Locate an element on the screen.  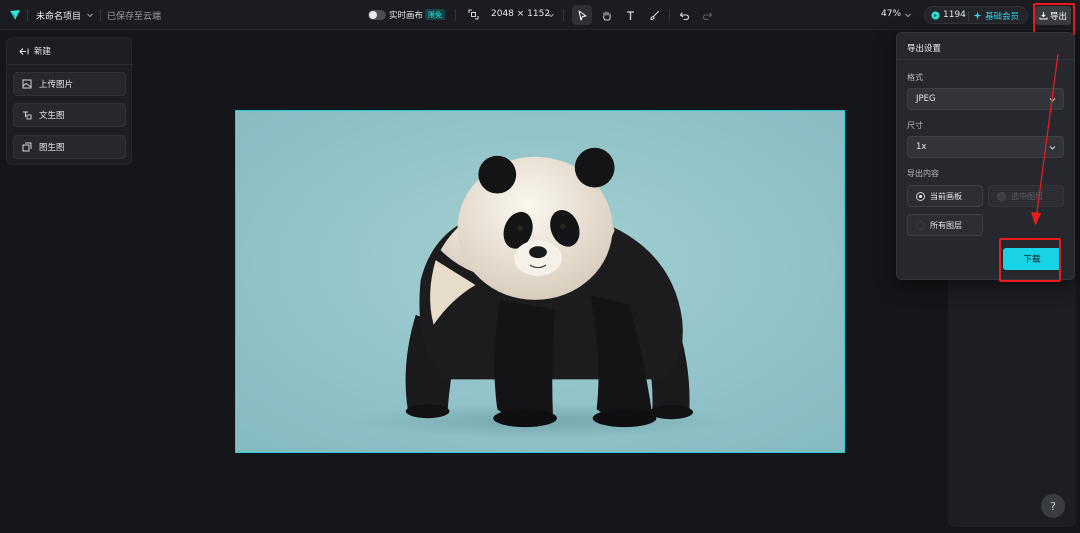
text-icon is located at coordinates (630, 15).